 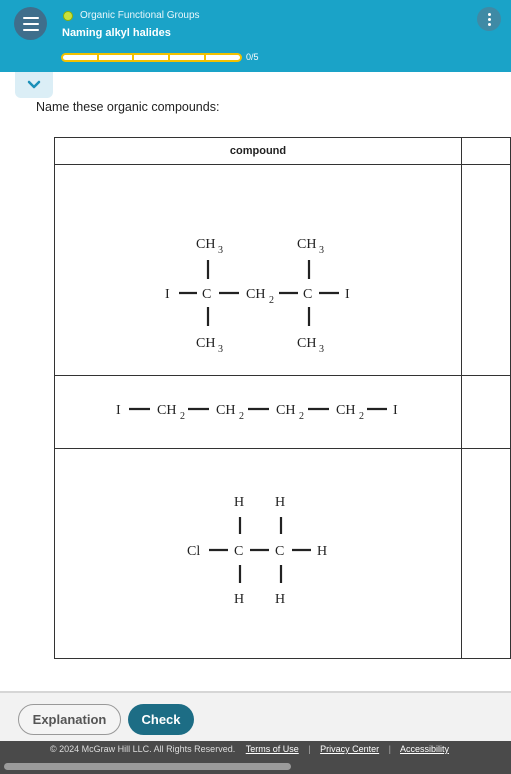 I want to click on compound-structure-1: CH 3 CH 3 I C CH 2 C I CH 3 CH 3, so click(x=257, y=296).